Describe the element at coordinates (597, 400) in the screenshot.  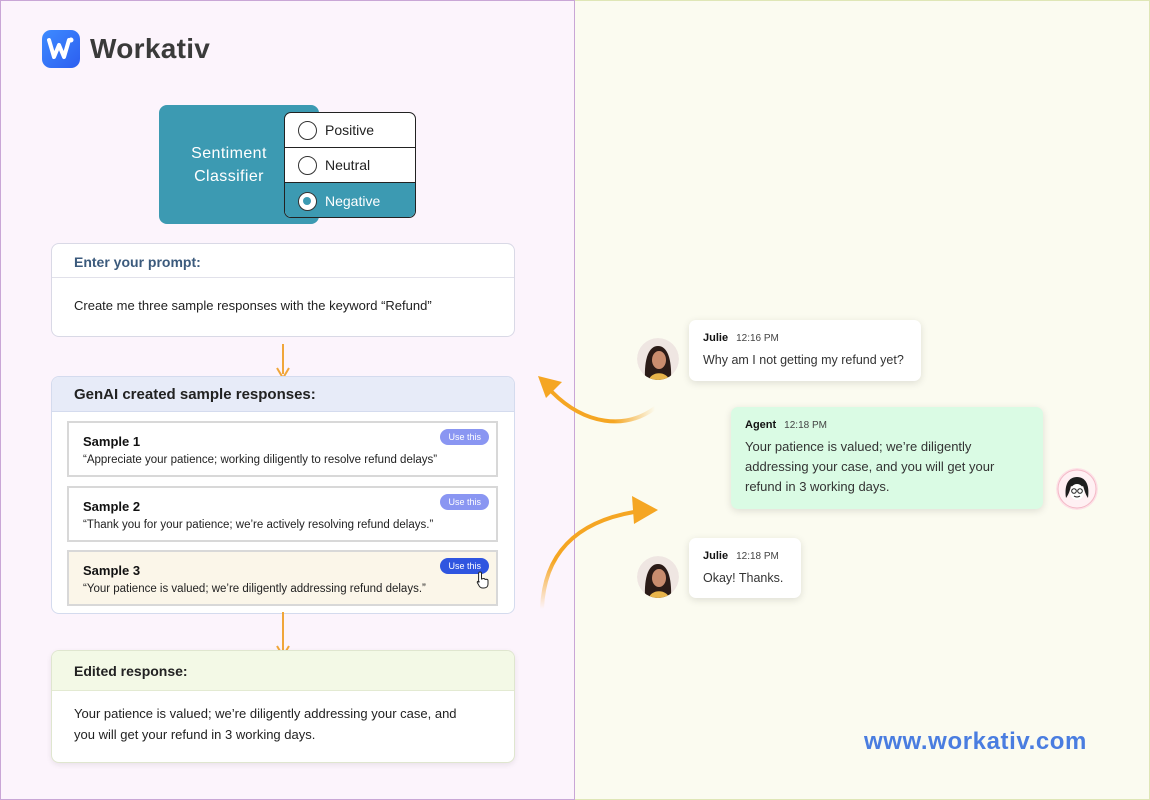
I see `curved-arrow-left-icon` at that location.